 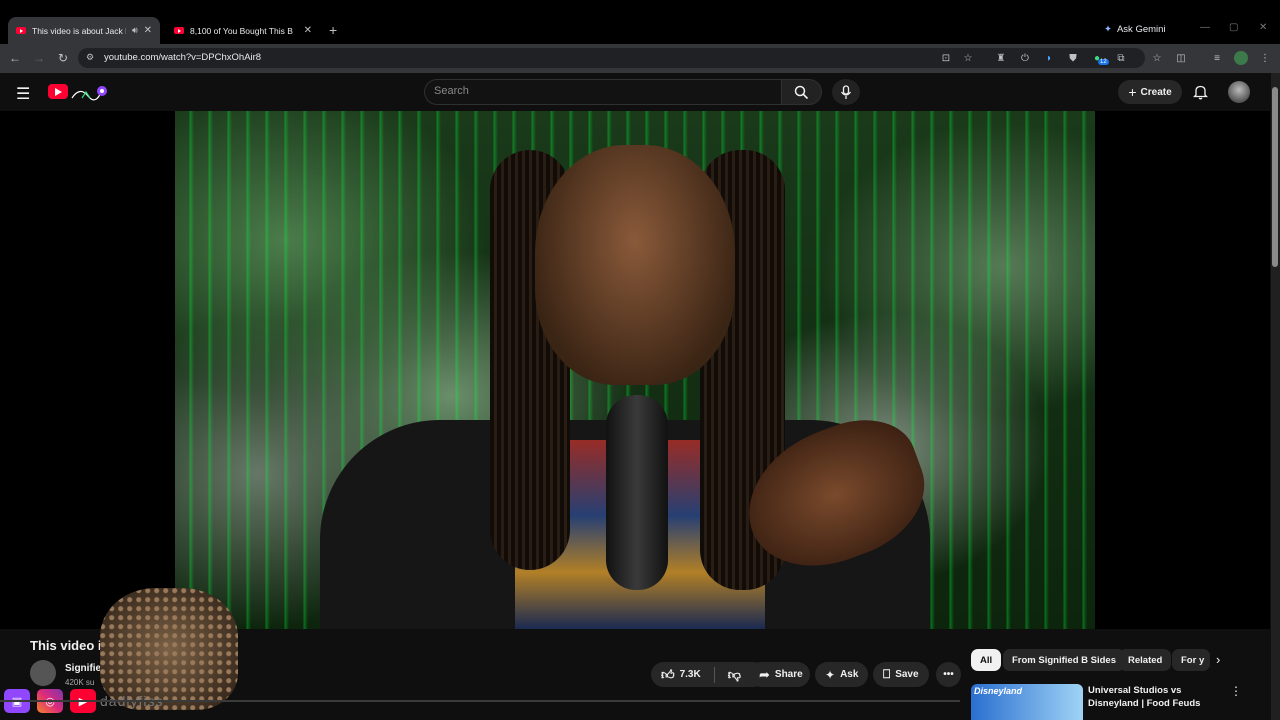 I want to click on microphone-icon, so click(x=846, y=91).